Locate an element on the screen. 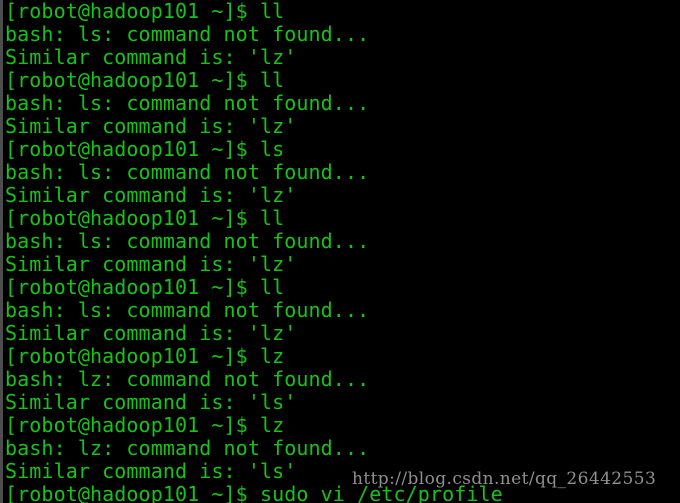 The height and width of the screenshot is (503, 680). terminal-line-prompt: [robot@hadoop101 ~]$ ls is located at coordinates (145, 149).